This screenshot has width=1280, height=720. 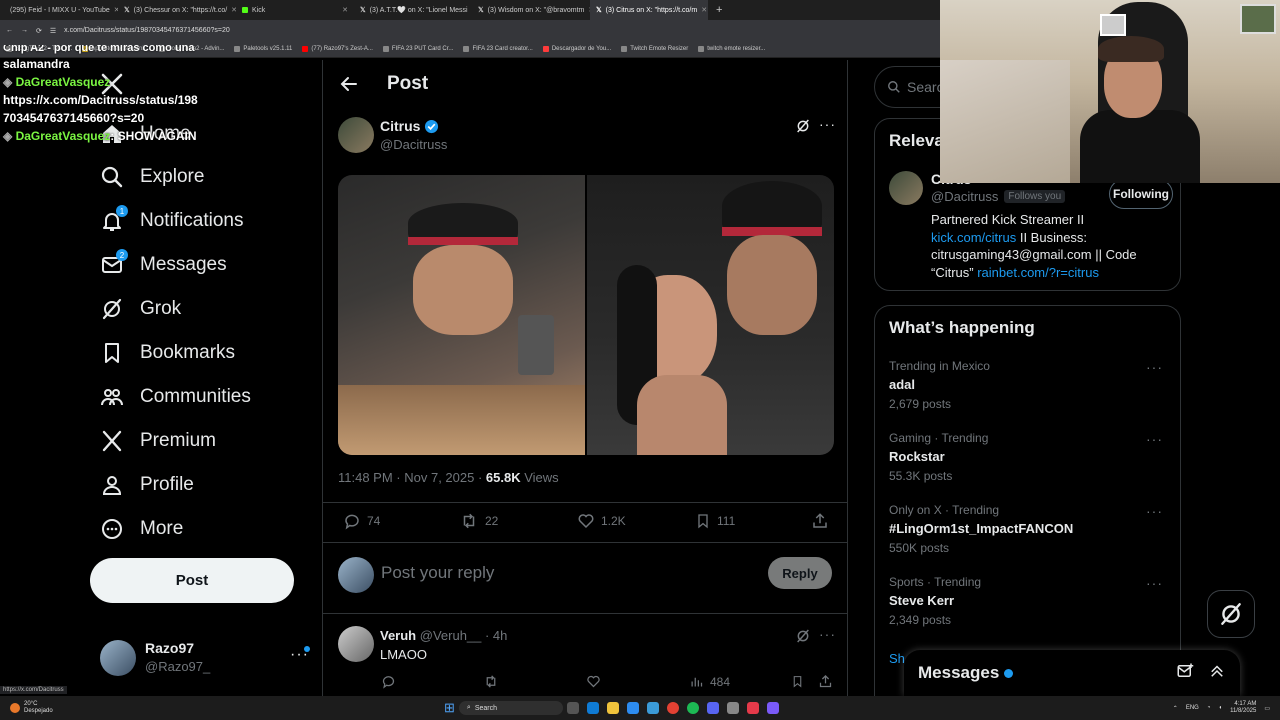 What do you see at coordinates (897, 658) in the screenshot?
I see `show-more-link: Sh` at bounding box center [897, 658].